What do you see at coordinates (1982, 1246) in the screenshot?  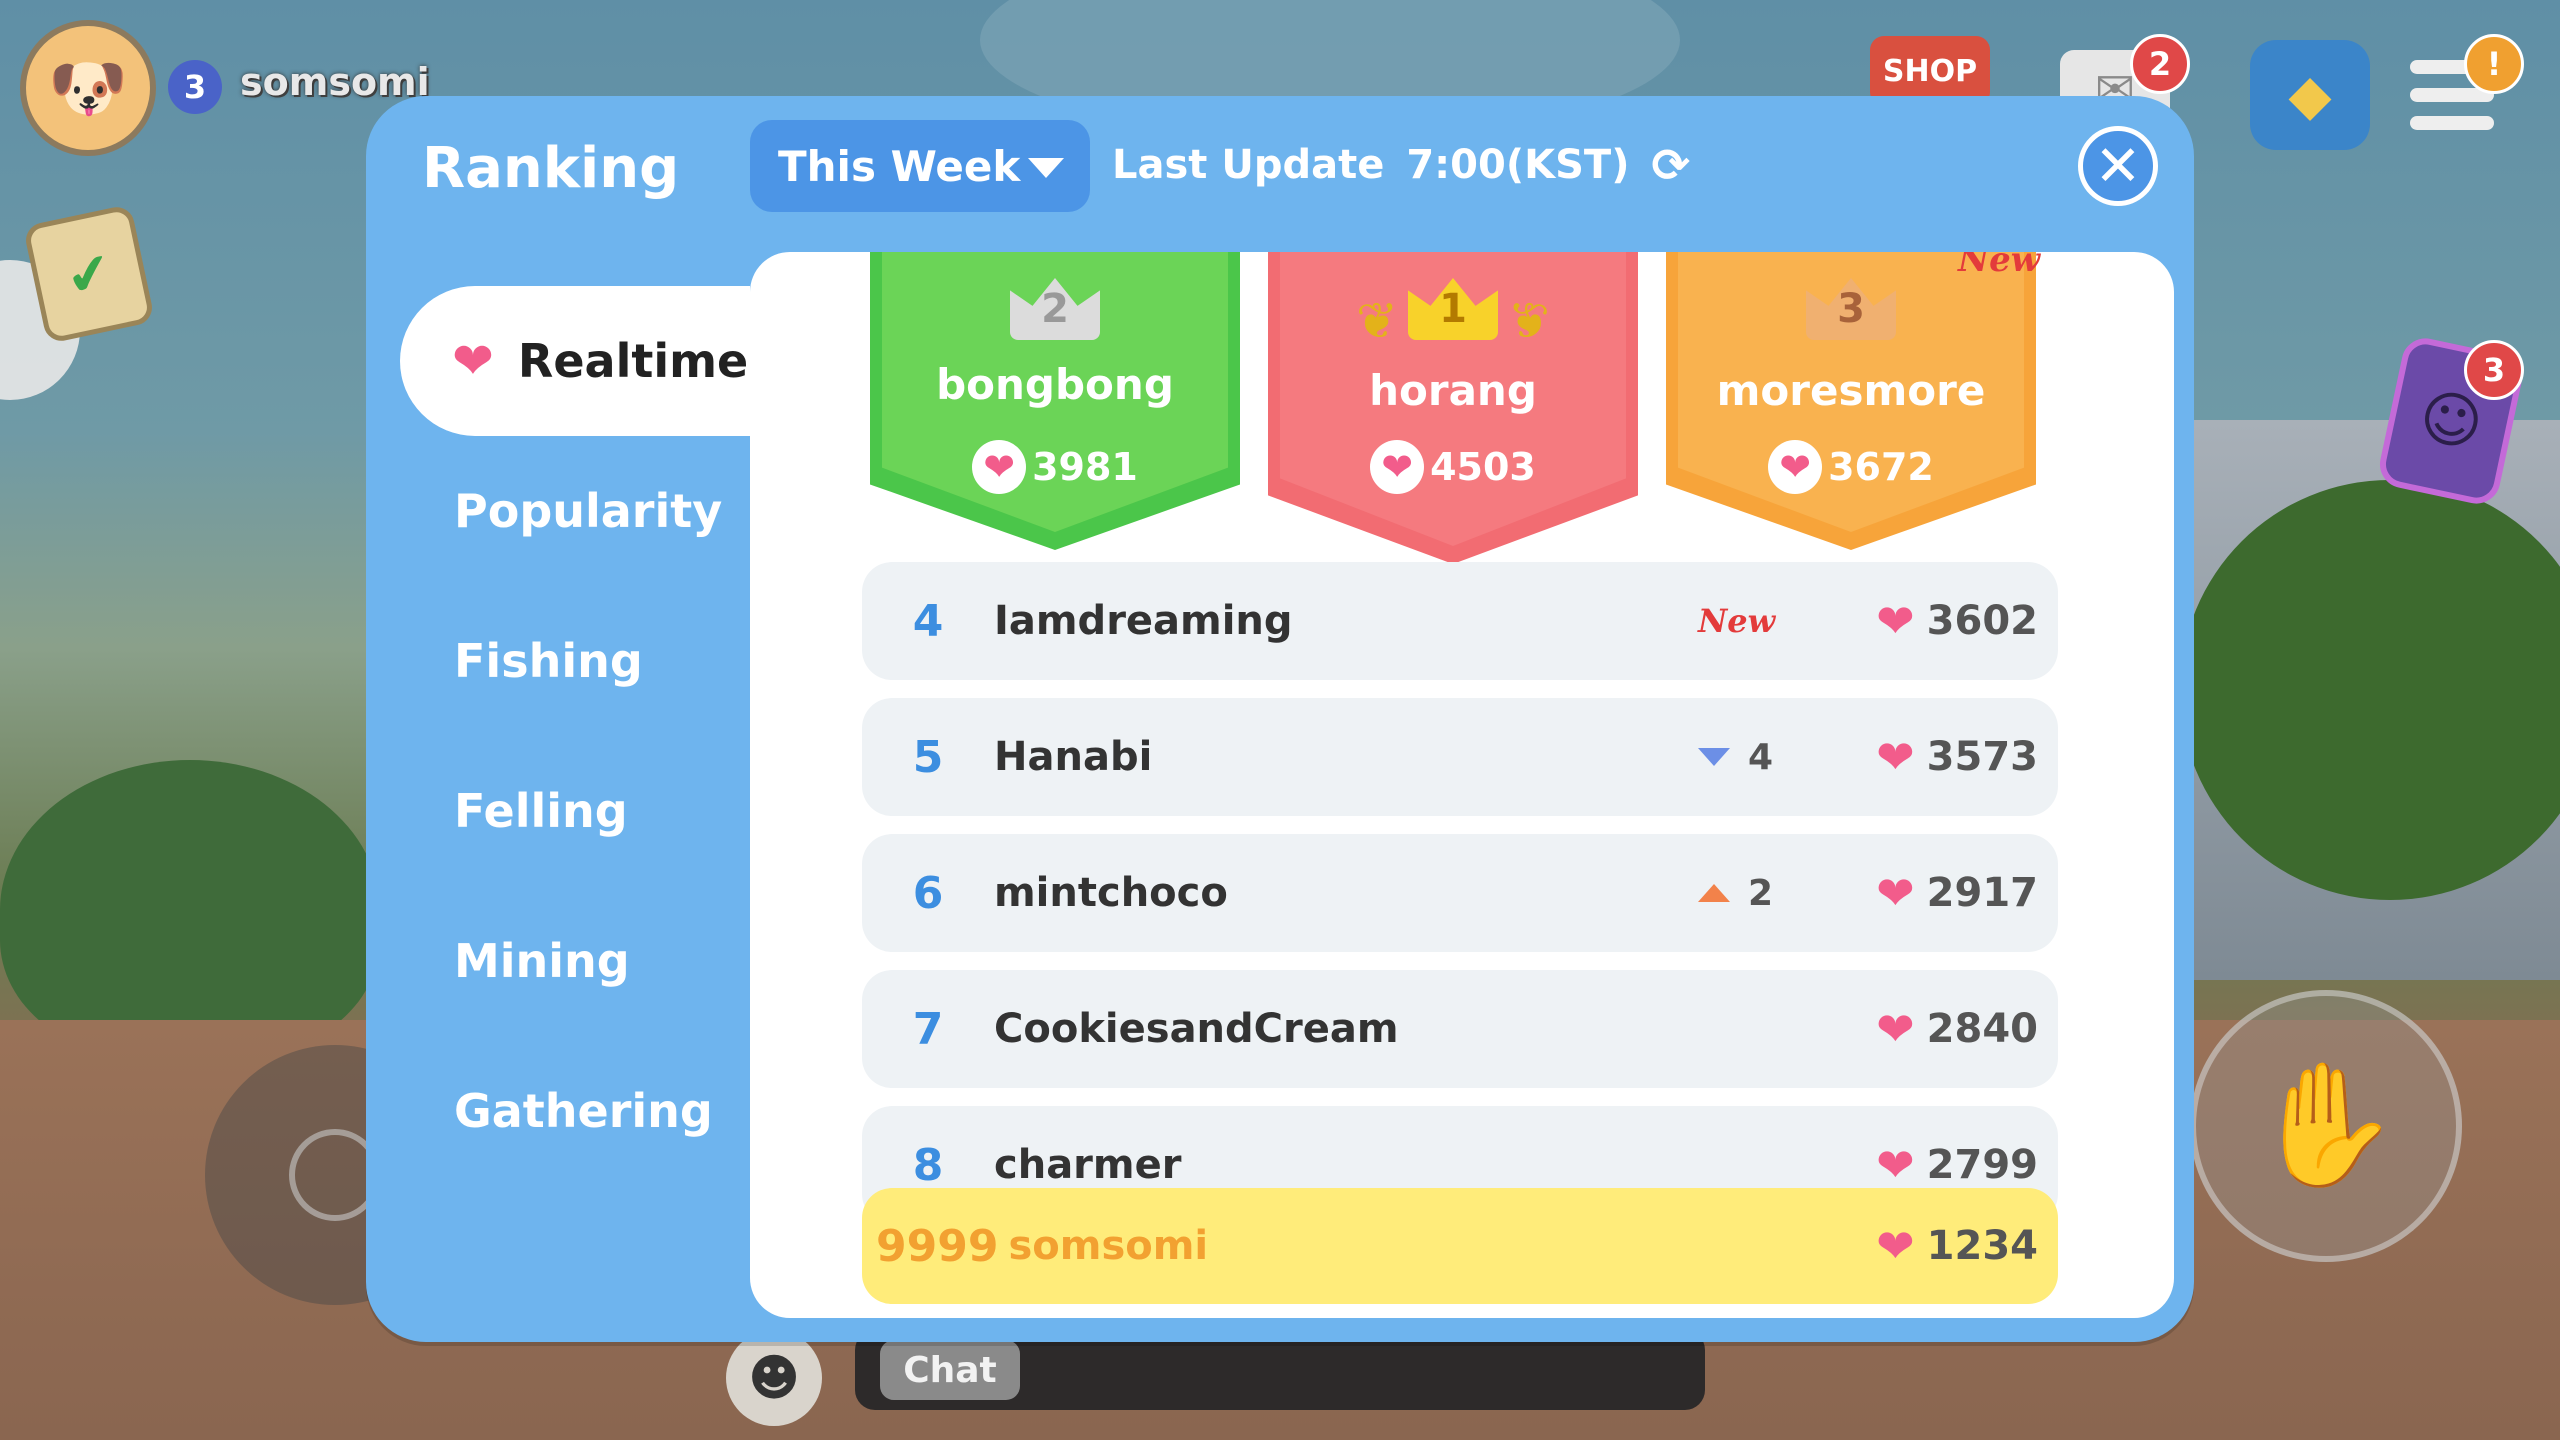 I see `my-score-value: 1234` at bounding box center [1982, 1246].